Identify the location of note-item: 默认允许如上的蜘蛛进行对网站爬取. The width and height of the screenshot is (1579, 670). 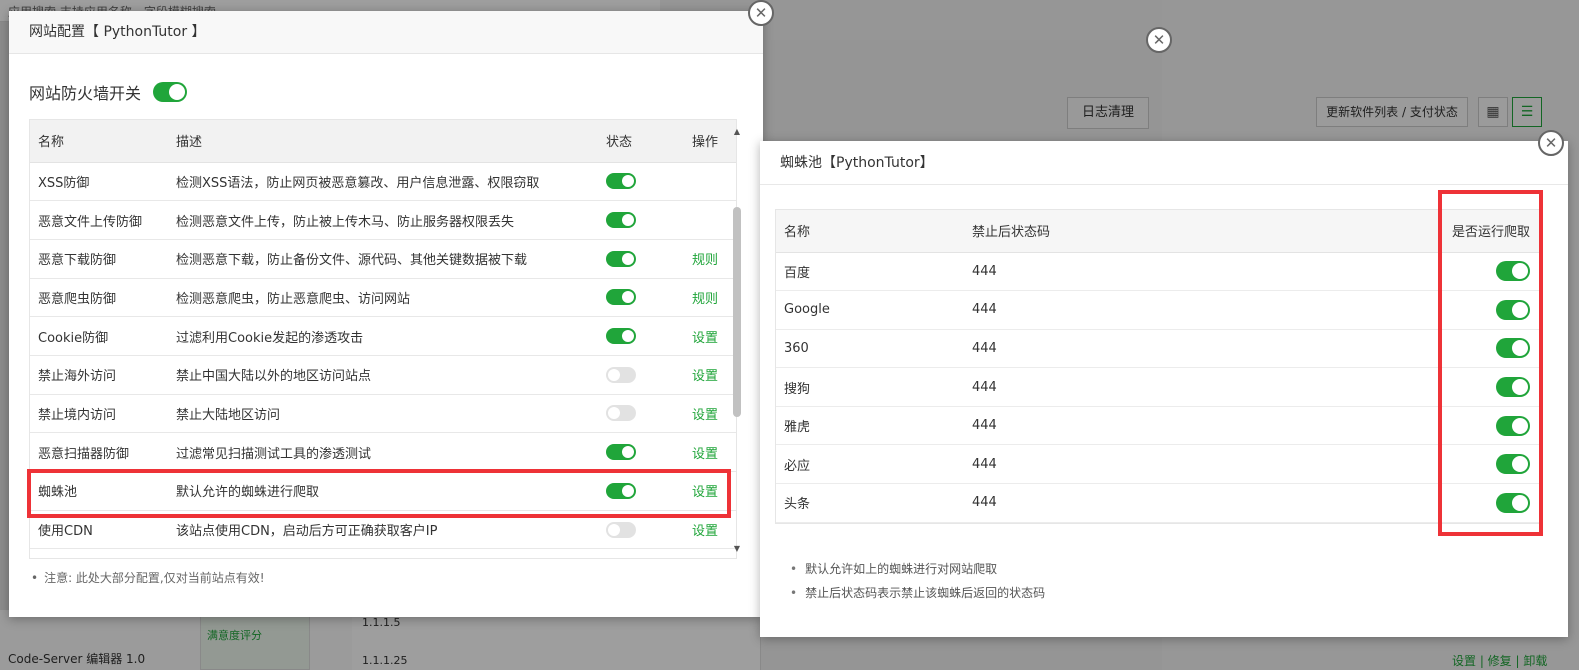
(917, 569).